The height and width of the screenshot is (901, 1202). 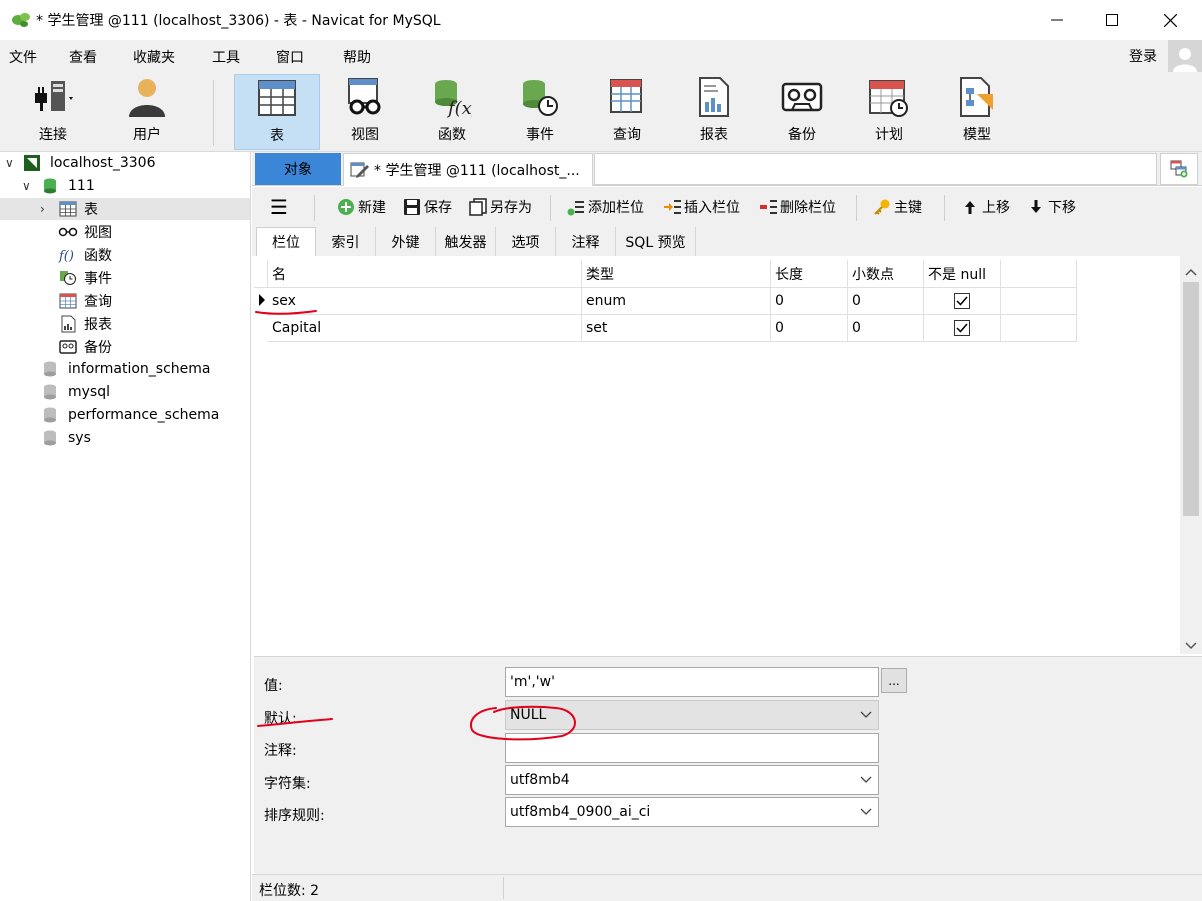 What do you see at coordinates (154, 57) in the screenshot?
I see `menu-favorites: 收藏夹` at bounding box center [154, 57].